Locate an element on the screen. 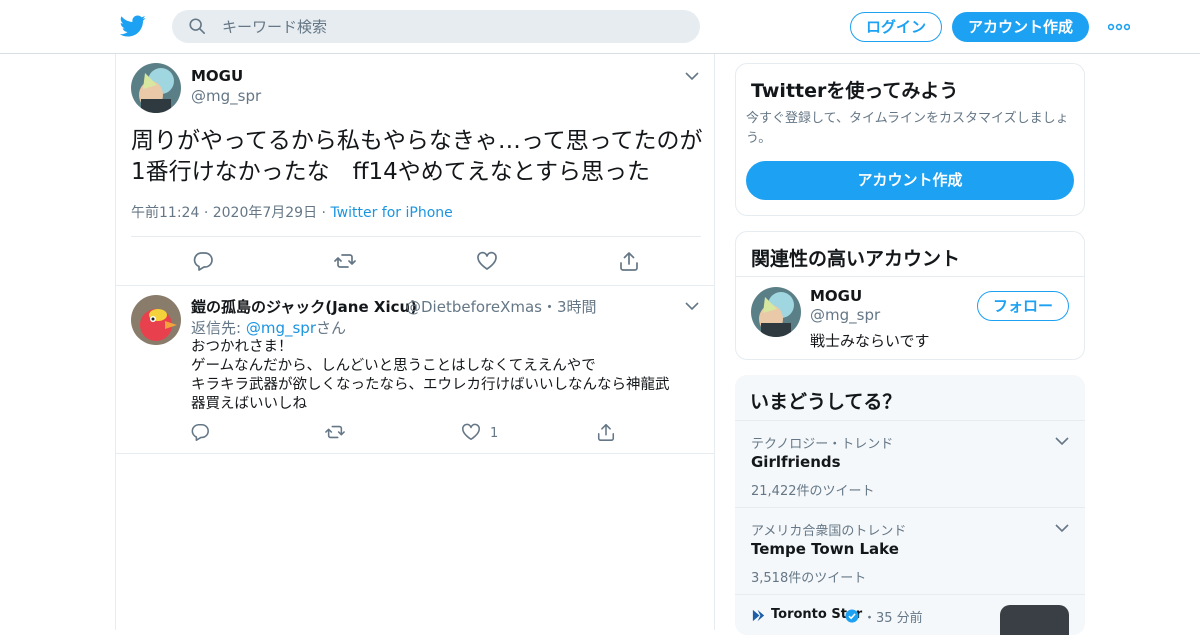  trend-count: 21,422件のツイート is located at coordinates (813, 491).